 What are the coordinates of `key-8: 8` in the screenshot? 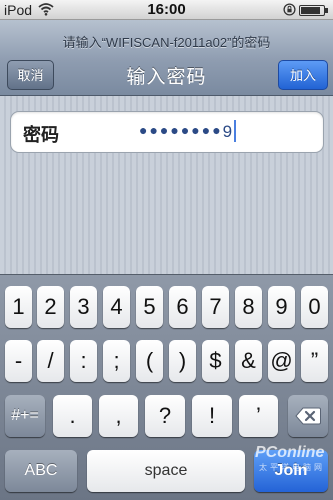 It's located at (248, 307).